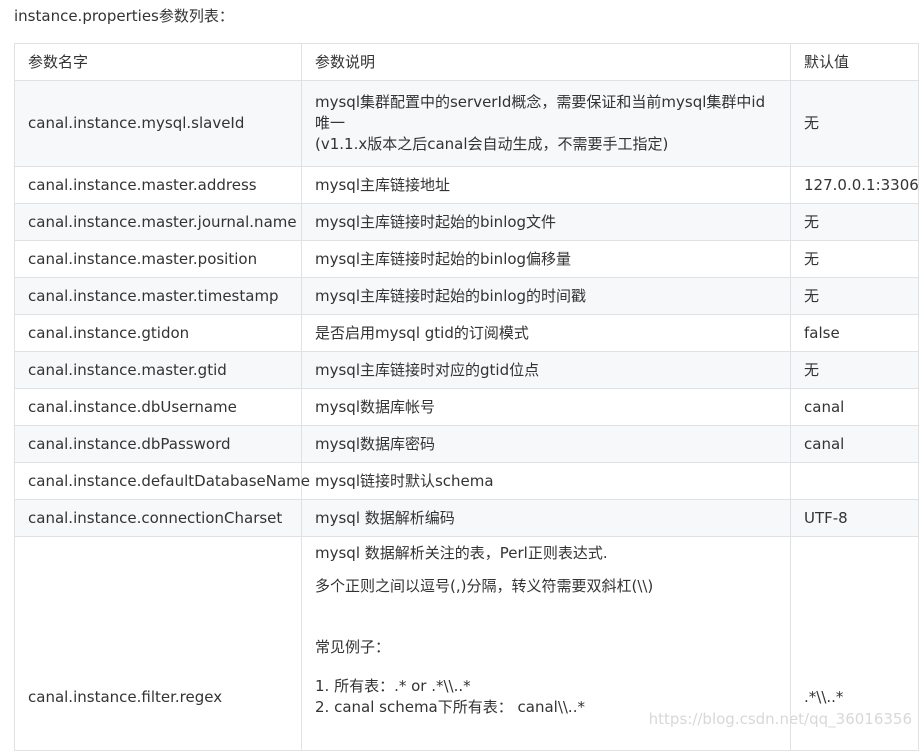 This screenshot has width=920, height=751. Describe the element at coordinates (854, 481) in the screenshot. I see `default-value-cell` at that location.